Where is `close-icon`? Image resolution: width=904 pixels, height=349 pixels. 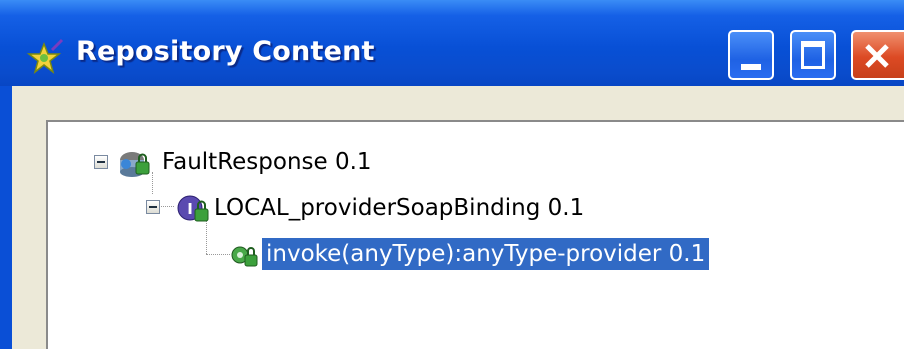
close-icon is located at coordinates (877, 56).